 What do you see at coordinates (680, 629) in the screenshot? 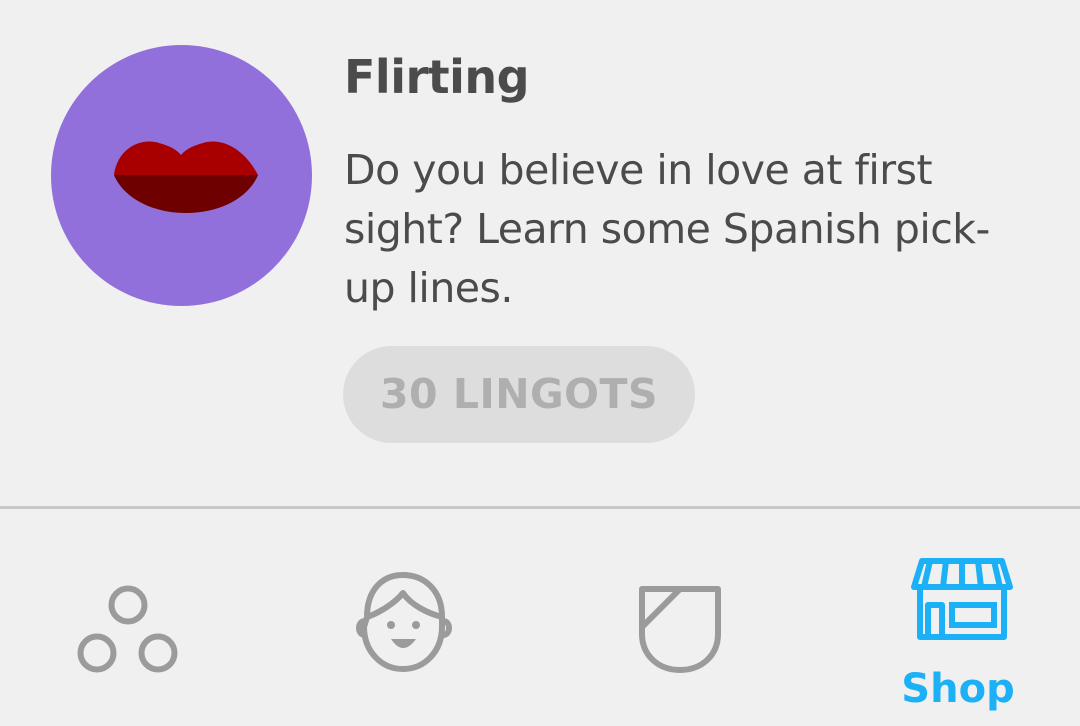
I see `shield-icon` at bounding box center [680, 629].